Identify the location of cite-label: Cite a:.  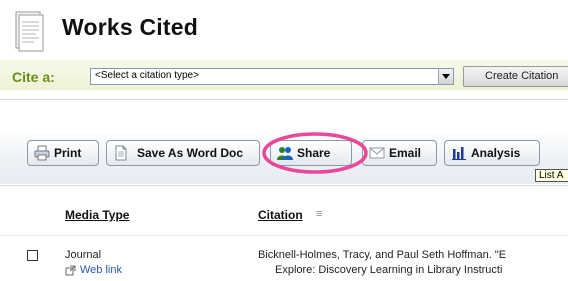
(33, 77).